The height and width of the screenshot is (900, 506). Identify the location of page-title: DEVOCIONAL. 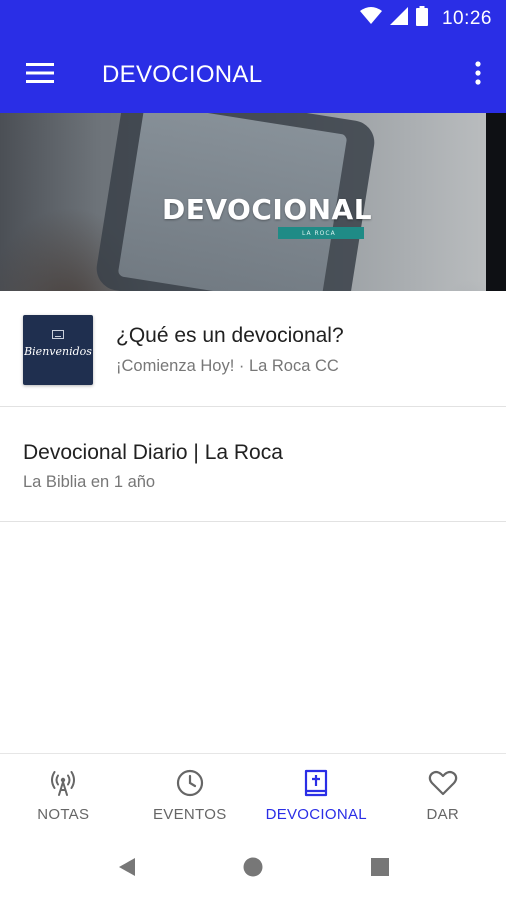
(182, 74).